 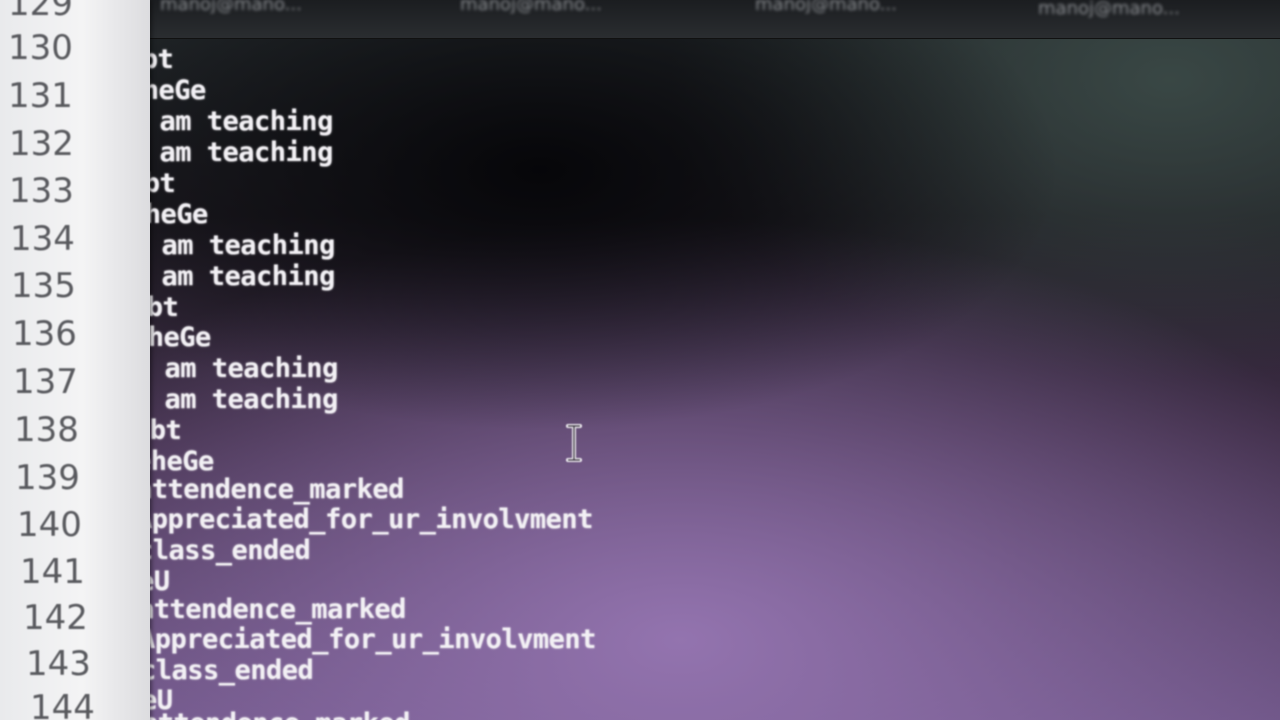 What do you see at coordinates (55, 618) in the screenshot?
I see `line-number: 142` at bounding box center [55, 618].